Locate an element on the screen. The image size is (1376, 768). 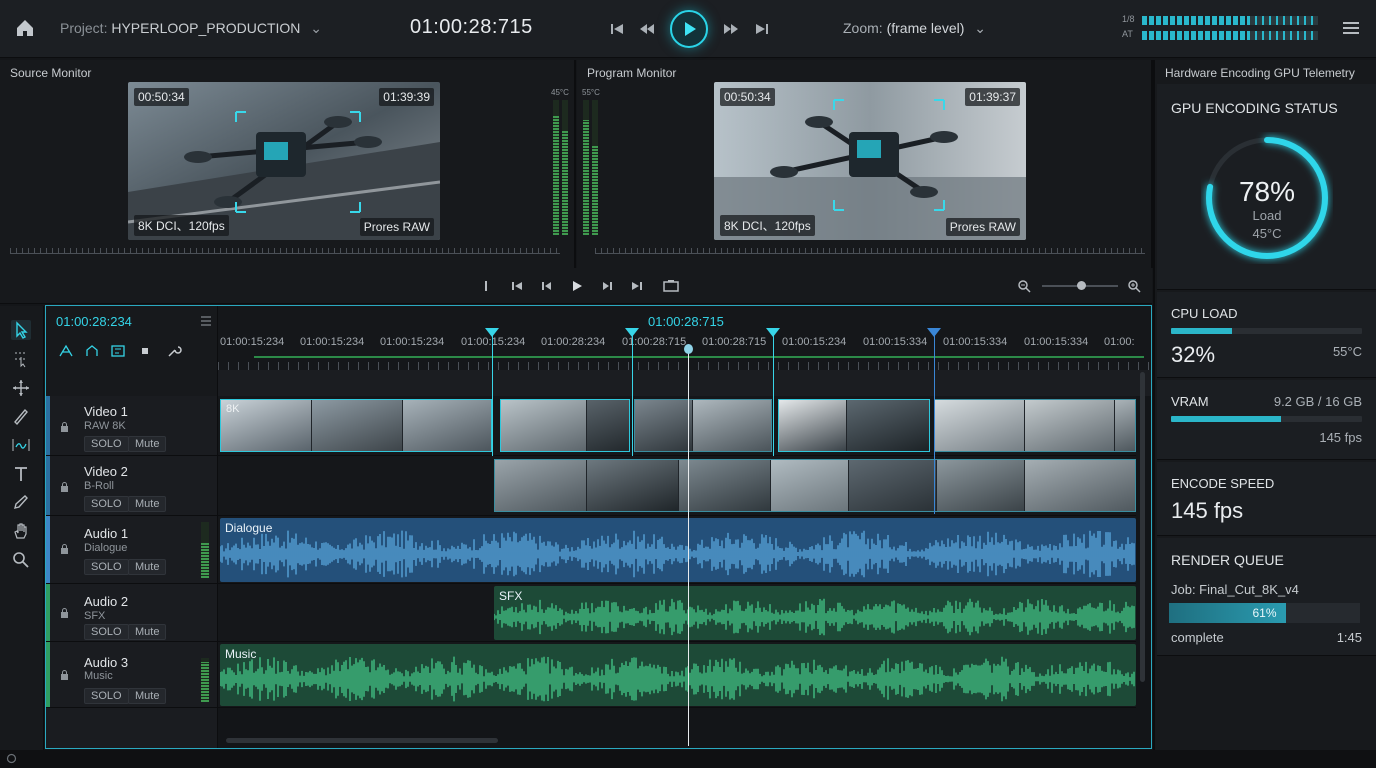
zoom-in-icon is located at coordinates (1134, 286).